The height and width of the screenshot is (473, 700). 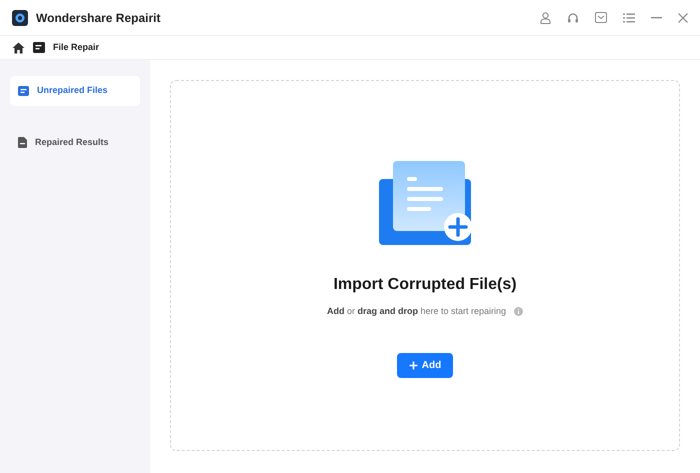 What do you see at coordinates (413, 365) in the screenshot?
I see `plus-icon` at bounding box center [413, 365].